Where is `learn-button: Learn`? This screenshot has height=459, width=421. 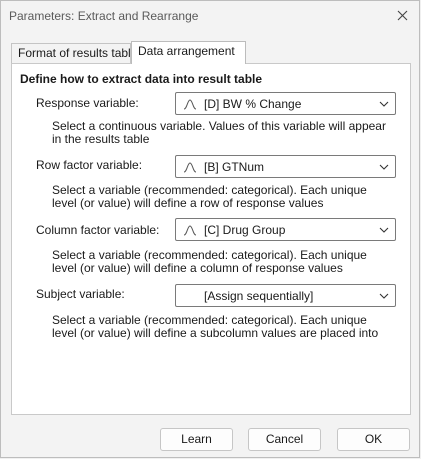 learn-button: Learn is located at coordinates (196, 439).